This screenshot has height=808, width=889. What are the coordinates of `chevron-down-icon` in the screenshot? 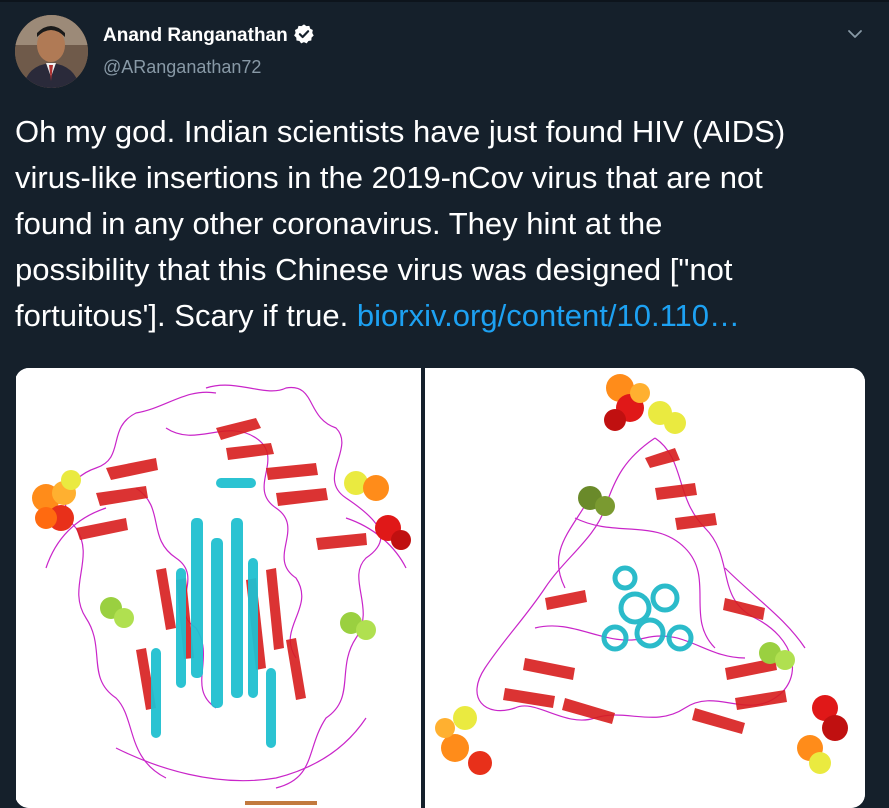 It's located at (855, 34).